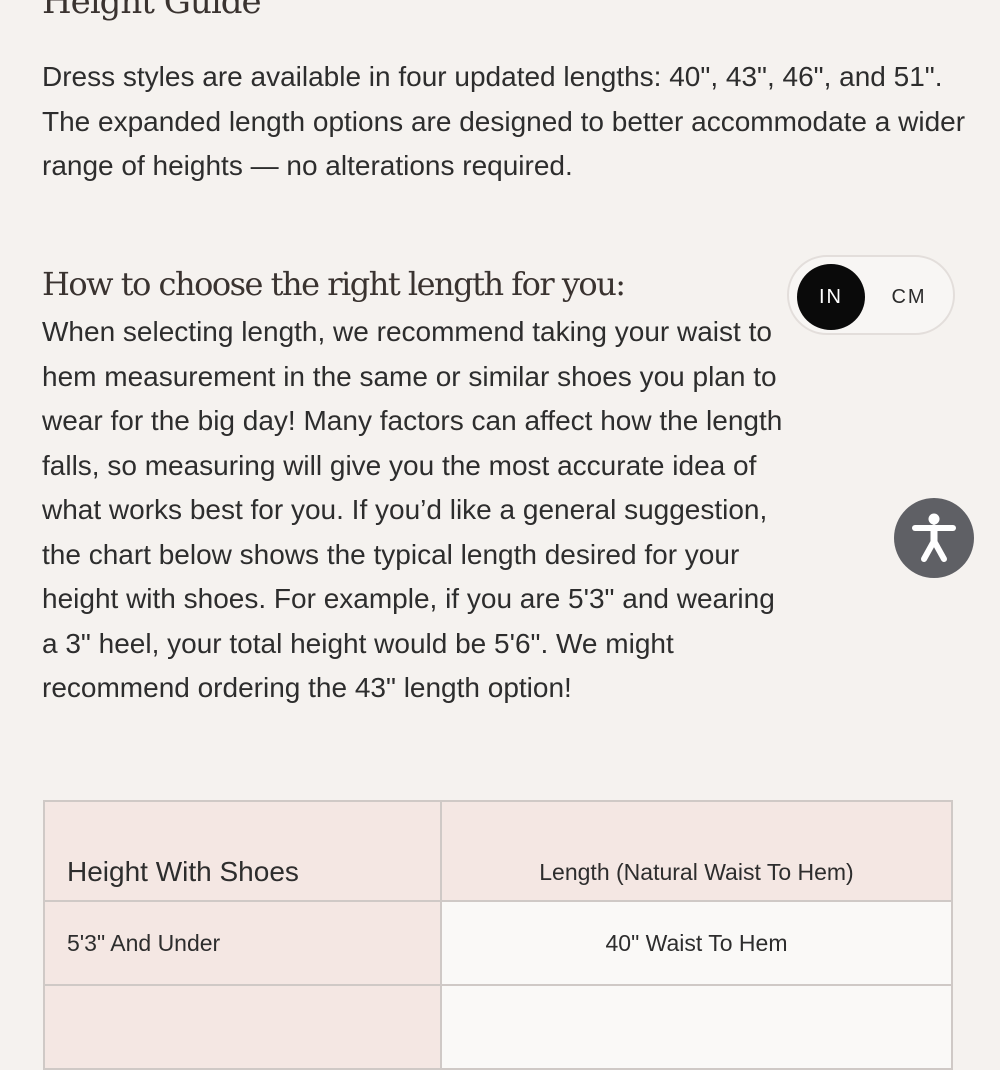  I want to click on page-title: Height Guide, so click(152, 11).